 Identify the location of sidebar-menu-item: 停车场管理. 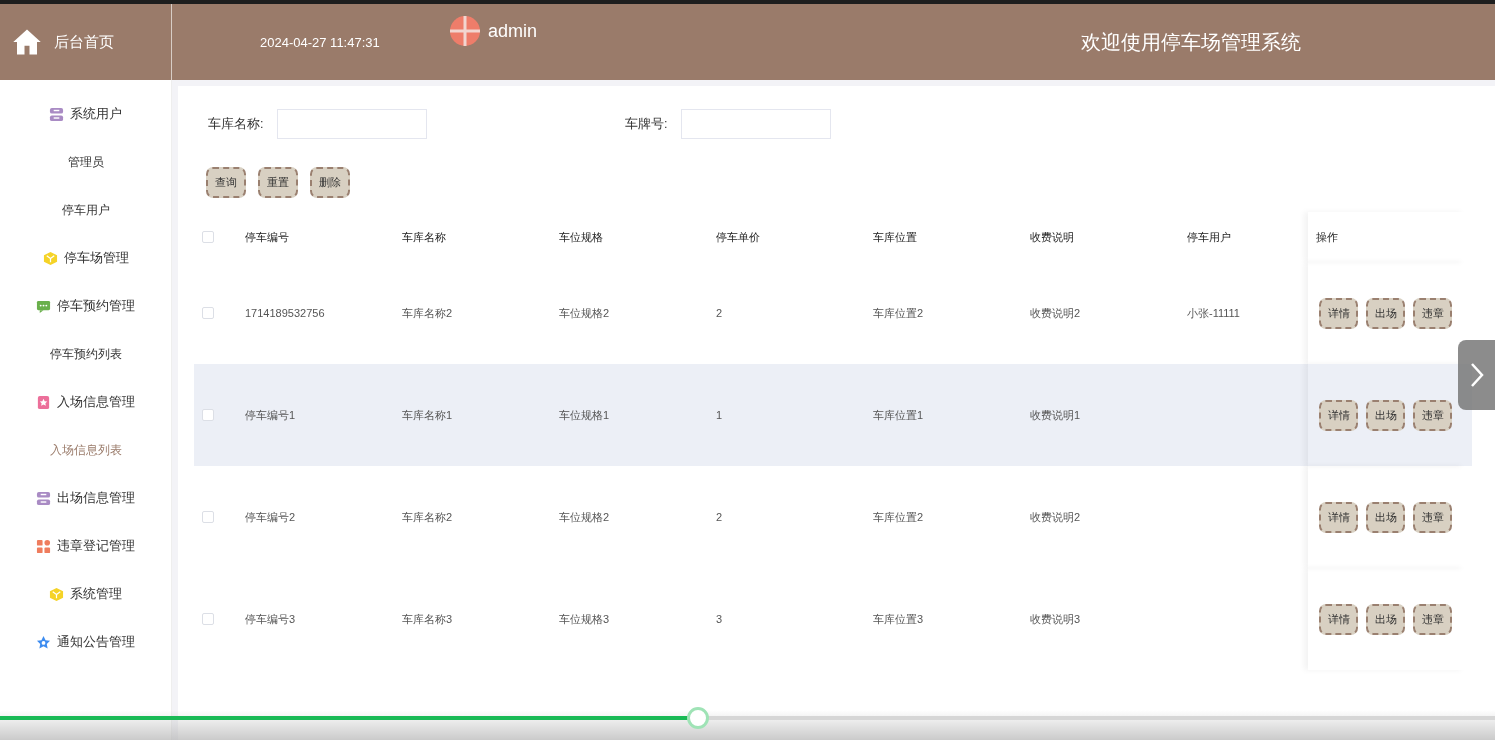
(85, 258).